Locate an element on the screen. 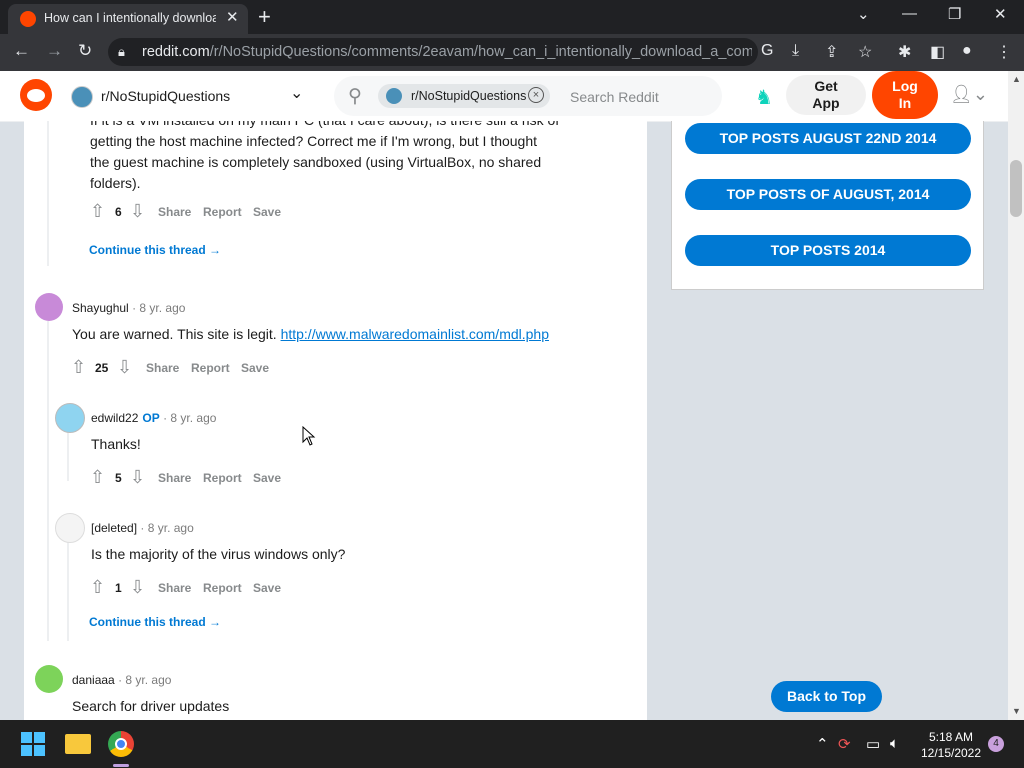 The width and height of the screenshot is (1024, 768). extensions-icon: ✱ is located at coordinates (904, 52).